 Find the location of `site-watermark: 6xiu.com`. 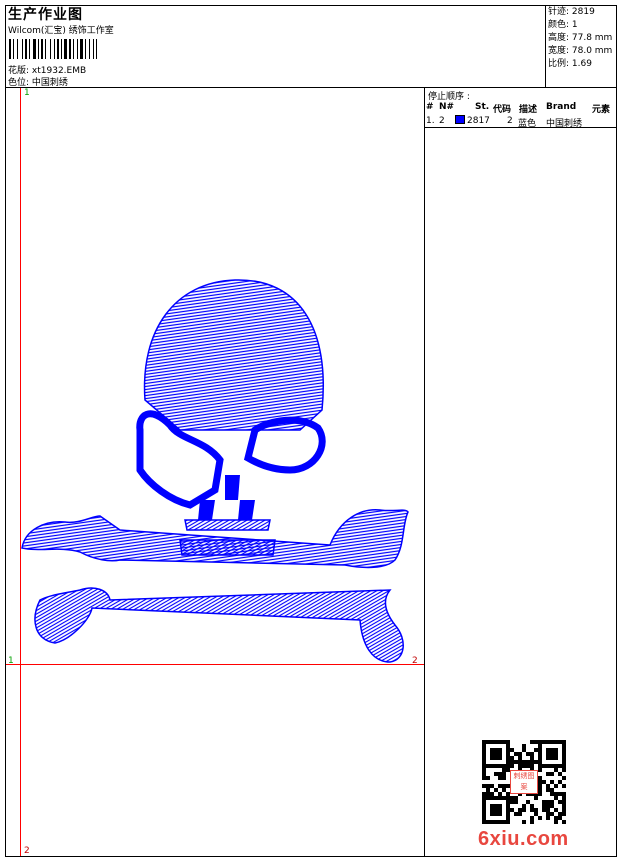

site-watermark: 6xiu.com is located at coordinates (523, 839).